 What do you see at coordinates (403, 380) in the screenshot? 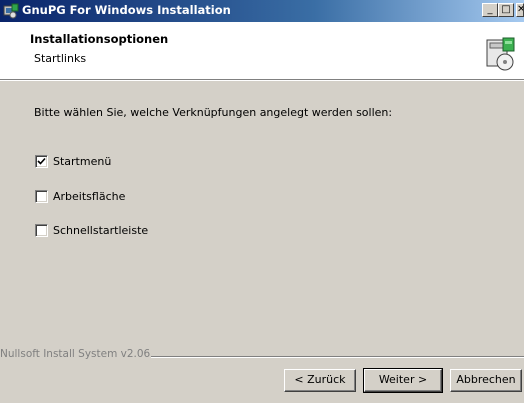
I see `next-button: Weiter >` at bounding box center [403, 380].